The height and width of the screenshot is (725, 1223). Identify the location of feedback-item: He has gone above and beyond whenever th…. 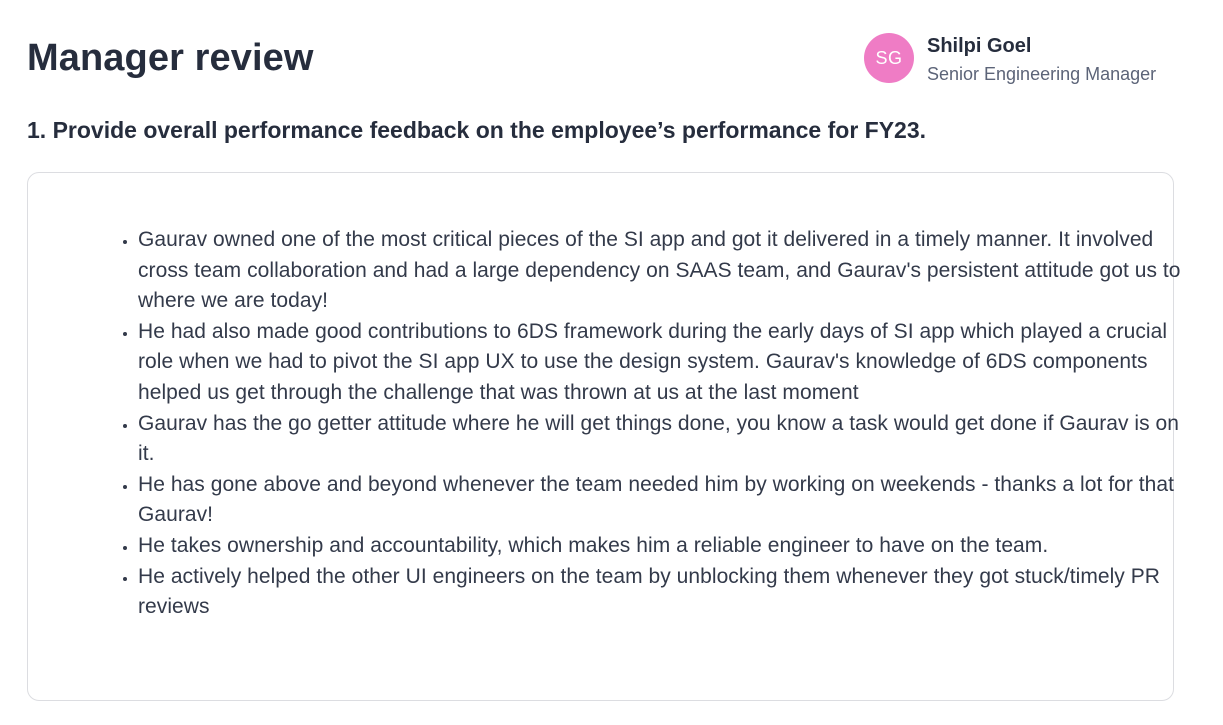
(660, 500).